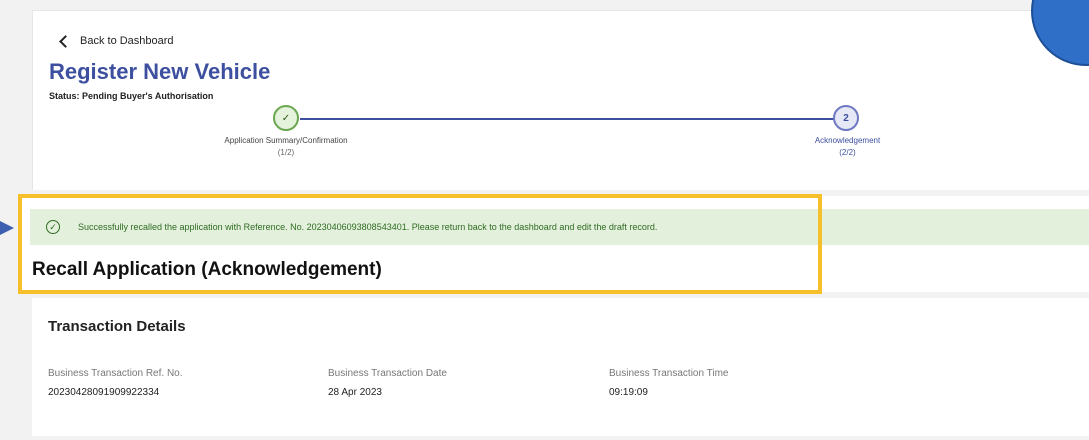  I want to click on chevron-left-icon, so click(65, 41).